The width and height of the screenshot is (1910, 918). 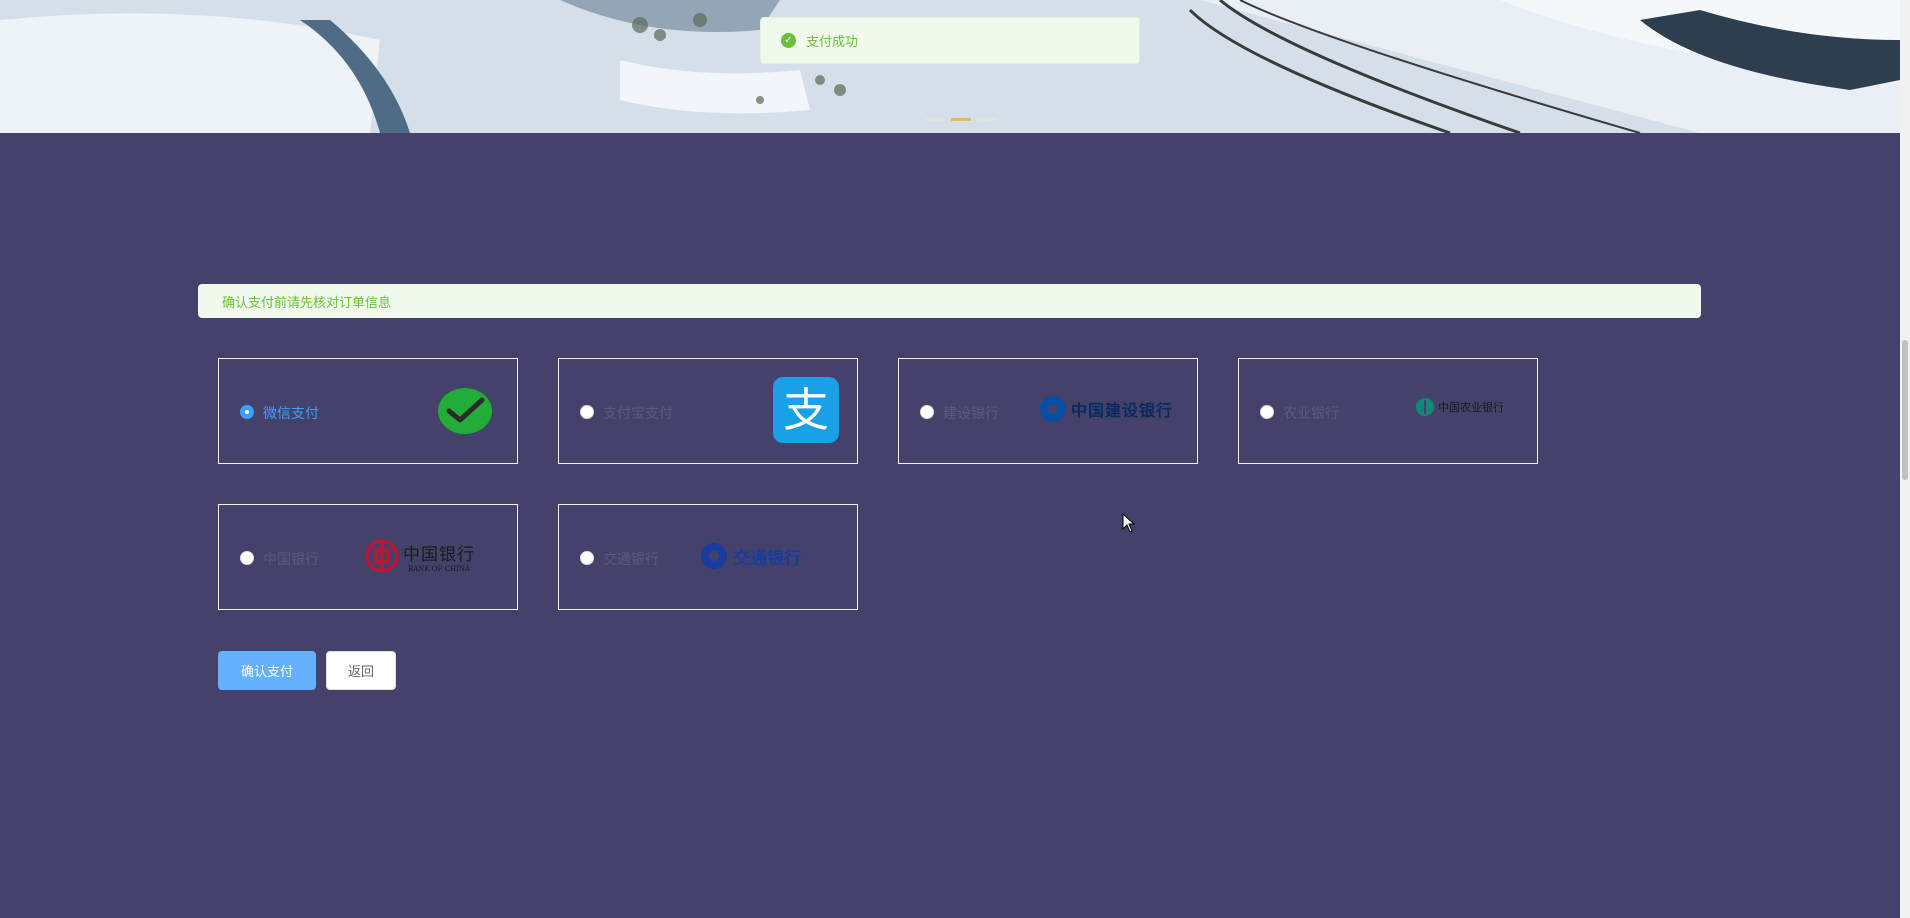 I want to click on bocom-logo-text: 交通银行, so click(x=767, y=558).